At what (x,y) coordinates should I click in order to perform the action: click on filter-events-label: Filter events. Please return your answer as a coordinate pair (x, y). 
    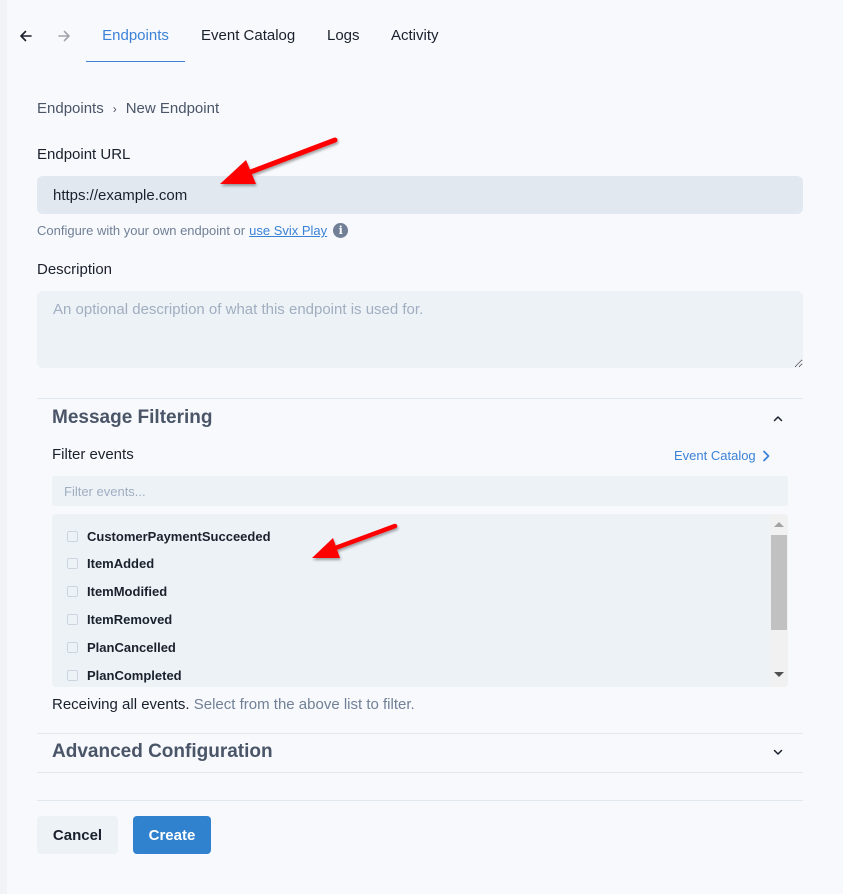
    Looking at the image, I should click on (93, 454).